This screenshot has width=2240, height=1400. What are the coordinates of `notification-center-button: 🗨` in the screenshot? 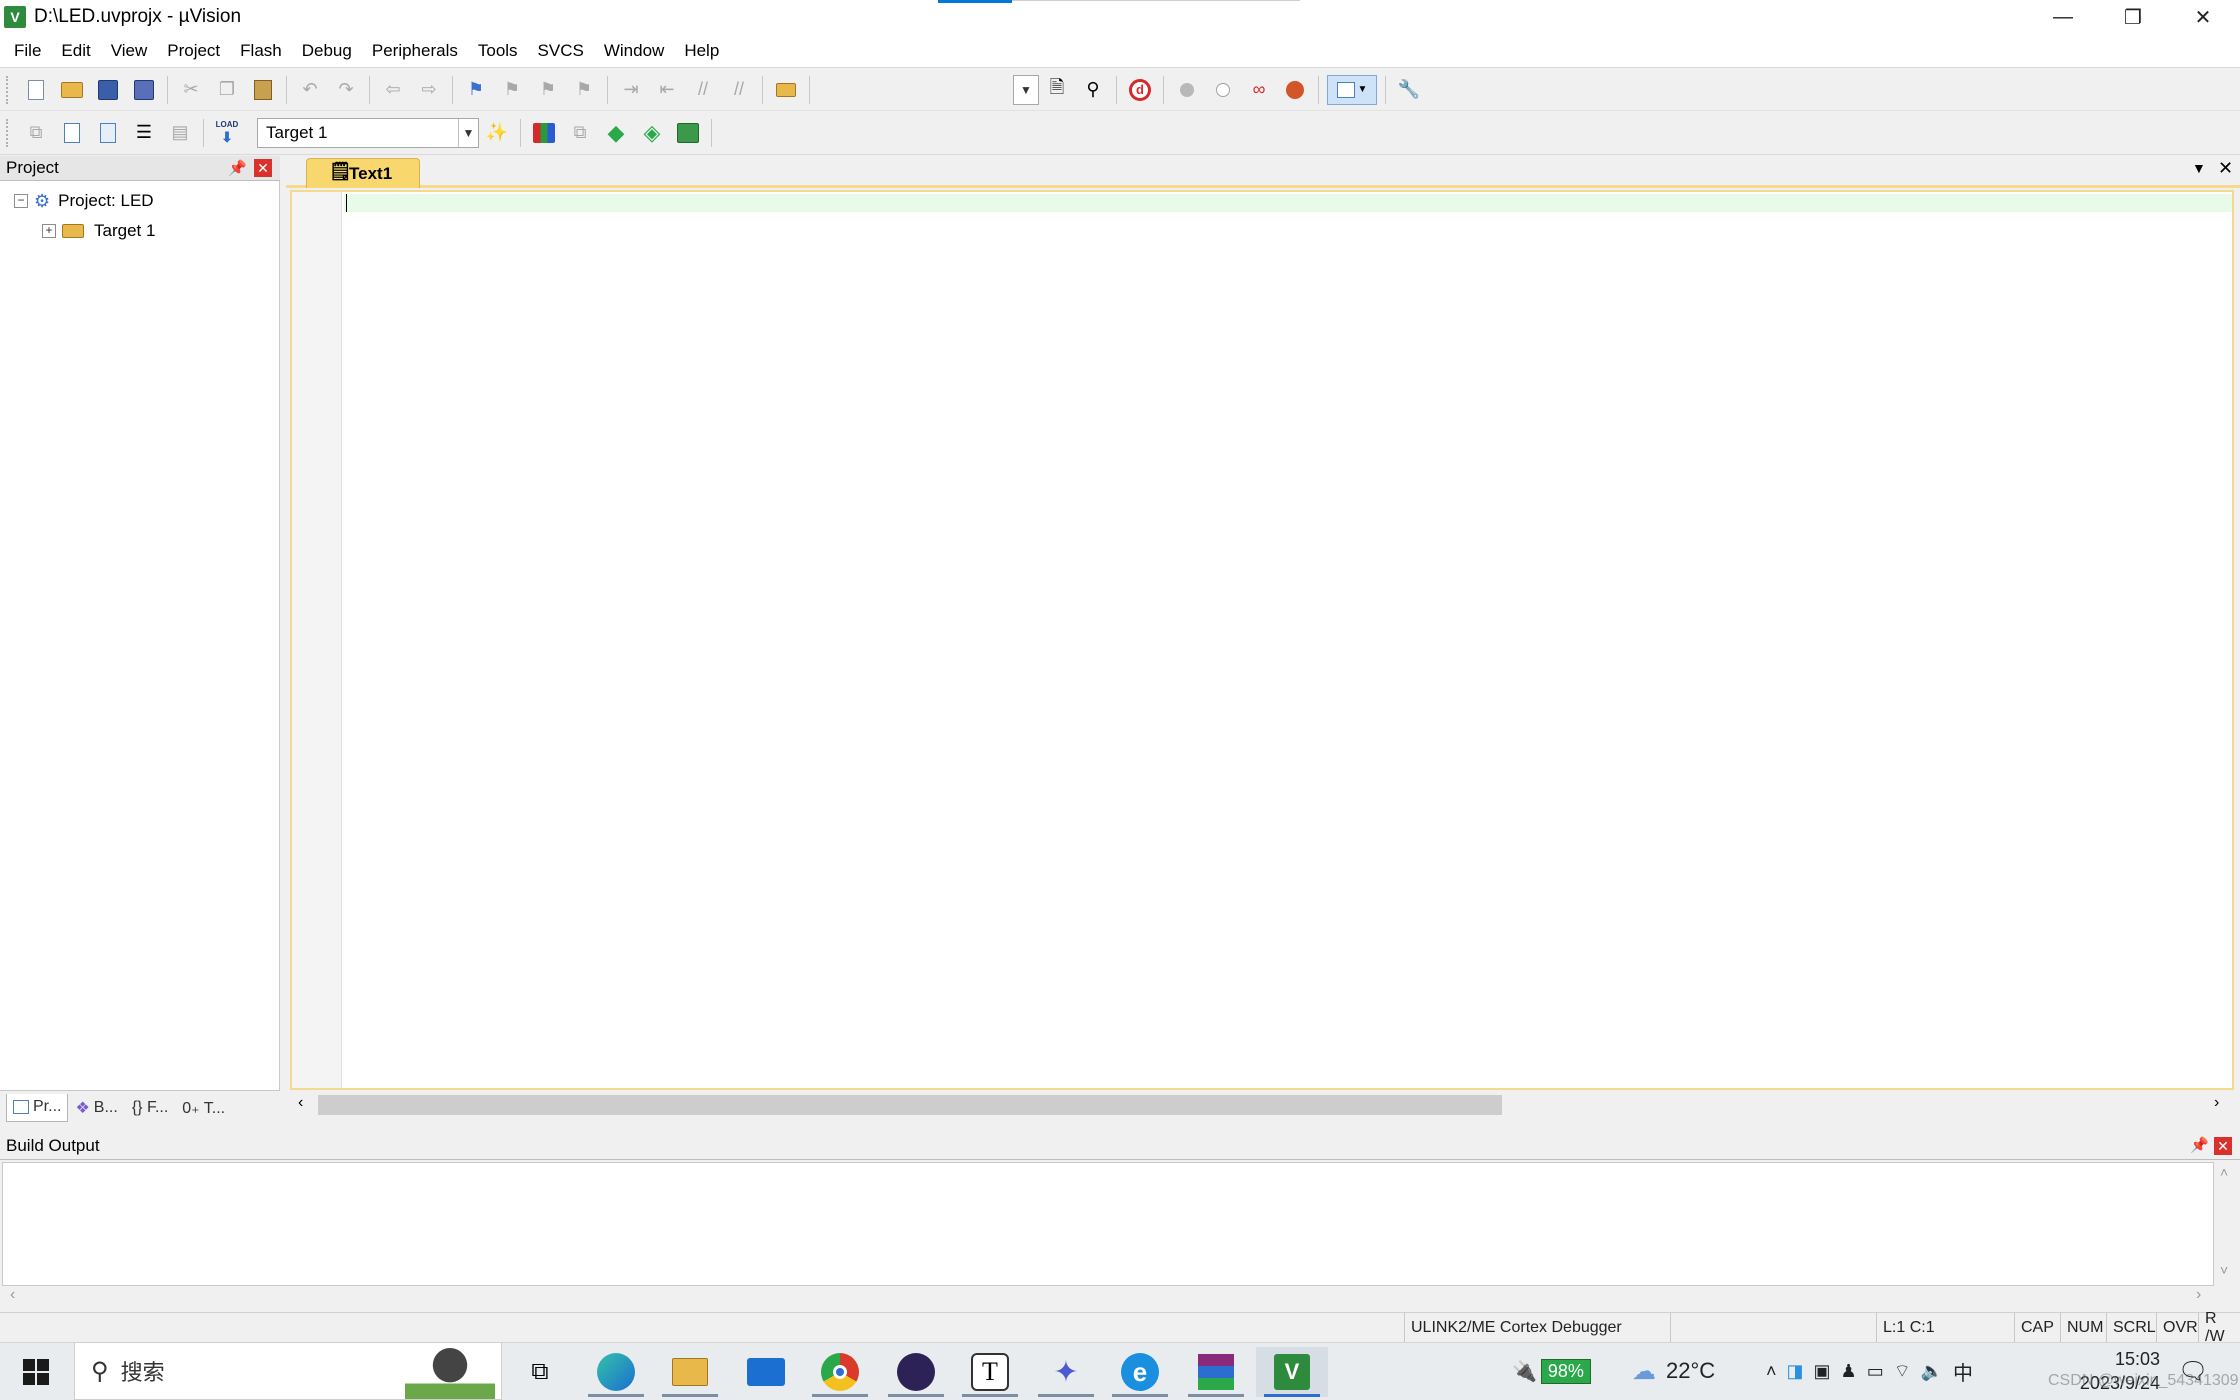 It's located at (2193, 1371).